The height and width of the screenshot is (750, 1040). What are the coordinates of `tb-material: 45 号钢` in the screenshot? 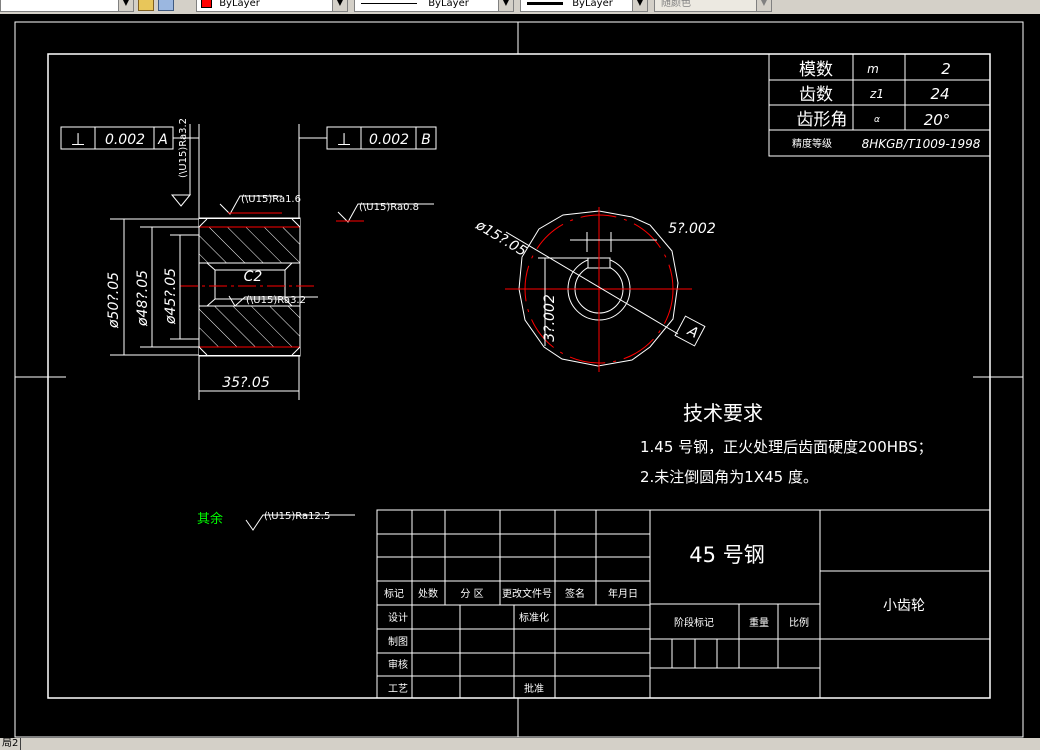 It's located at (726, 555).